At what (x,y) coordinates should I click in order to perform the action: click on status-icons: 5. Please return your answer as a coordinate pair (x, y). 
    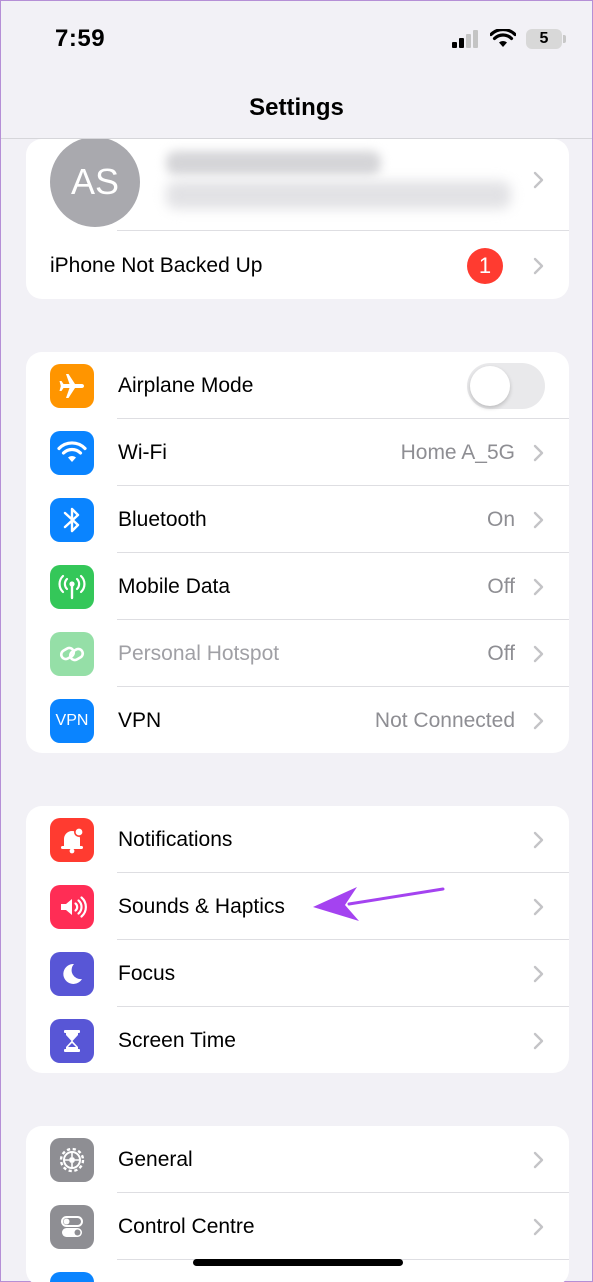
    Looking at the image, I should click on (509, 39).